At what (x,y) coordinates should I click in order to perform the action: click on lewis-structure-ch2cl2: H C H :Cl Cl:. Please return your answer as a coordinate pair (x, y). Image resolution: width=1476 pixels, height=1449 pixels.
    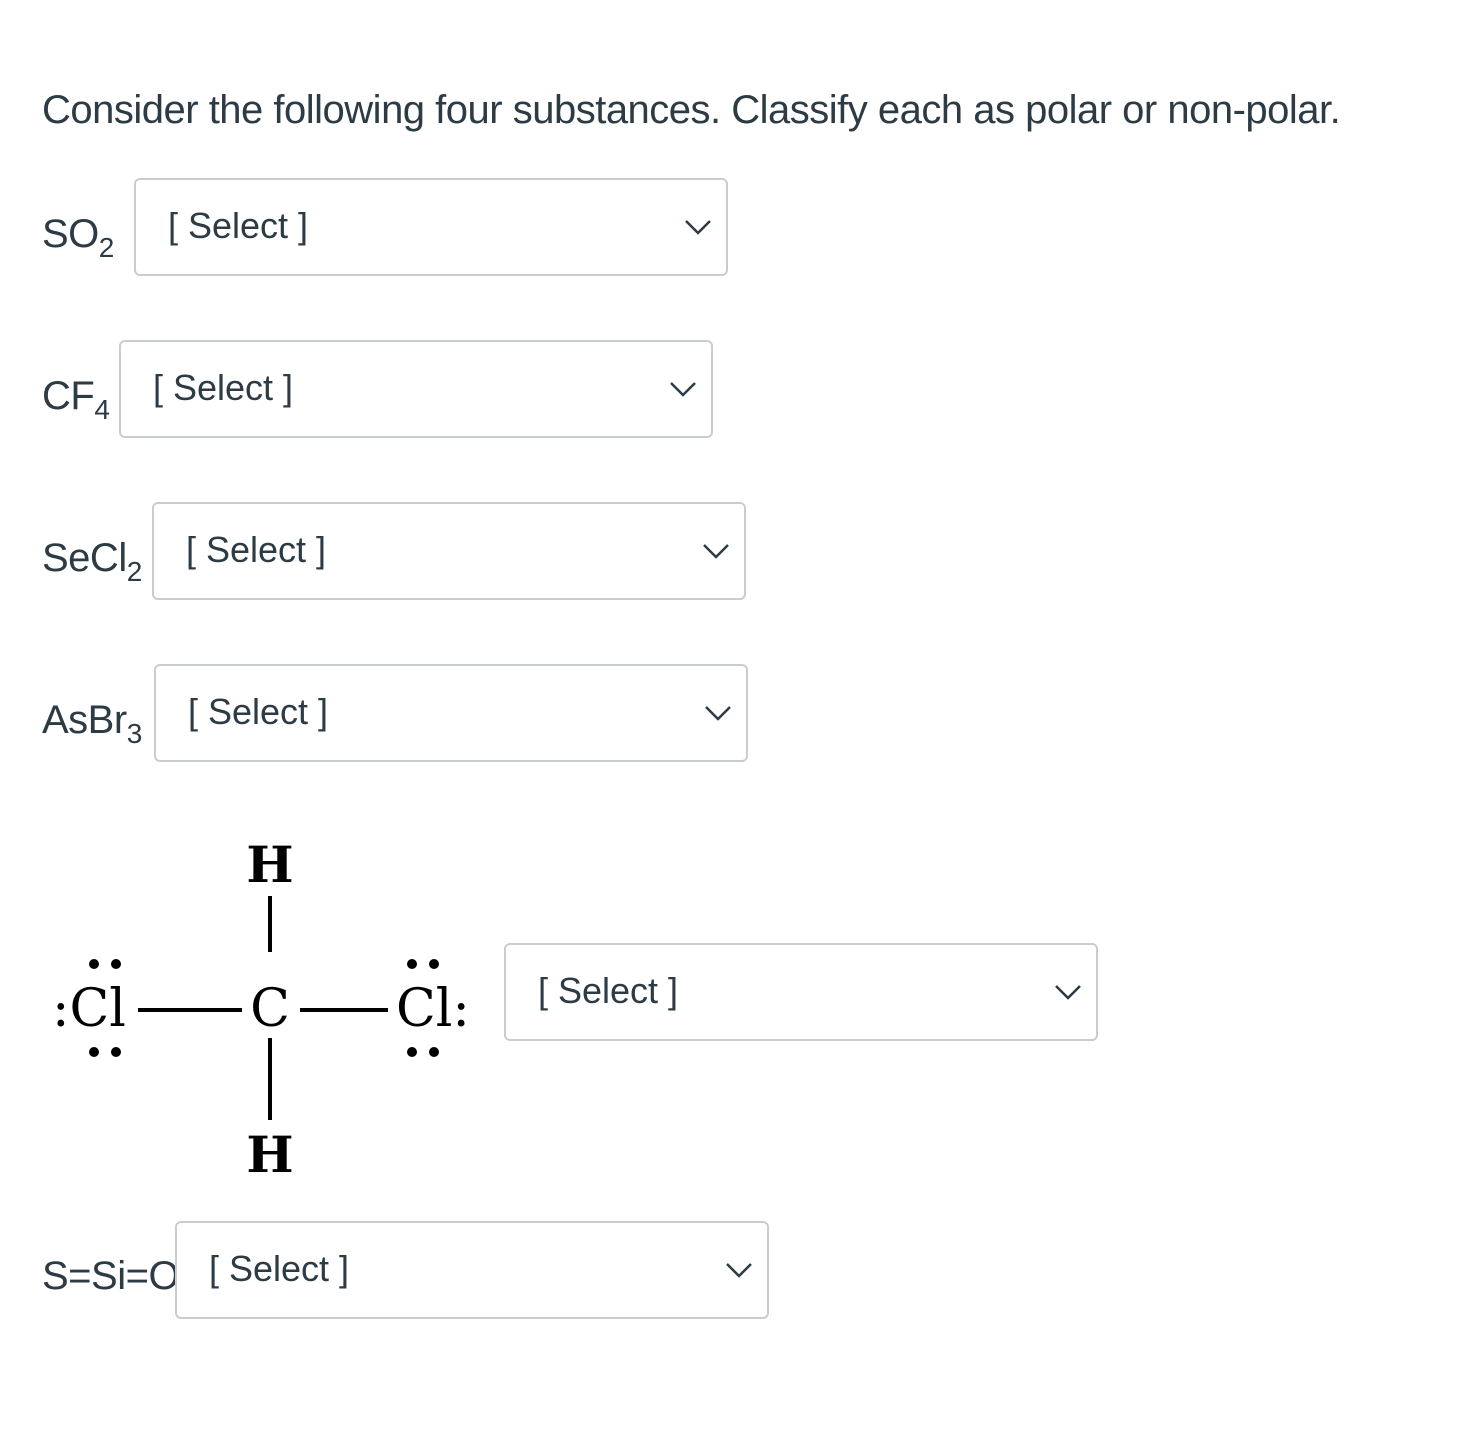
    Looking at the image, I should click on (270, 1012).